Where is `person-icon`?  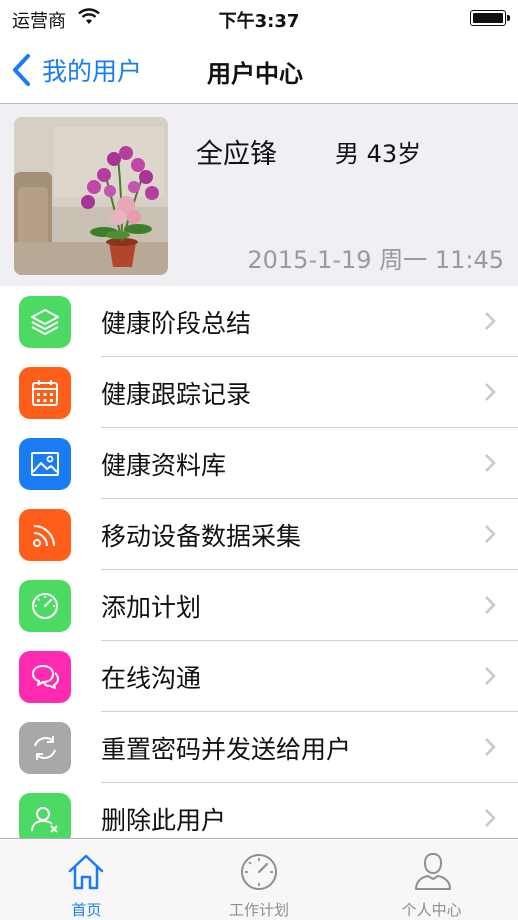
person-icon is located at coordinates (432, 871).